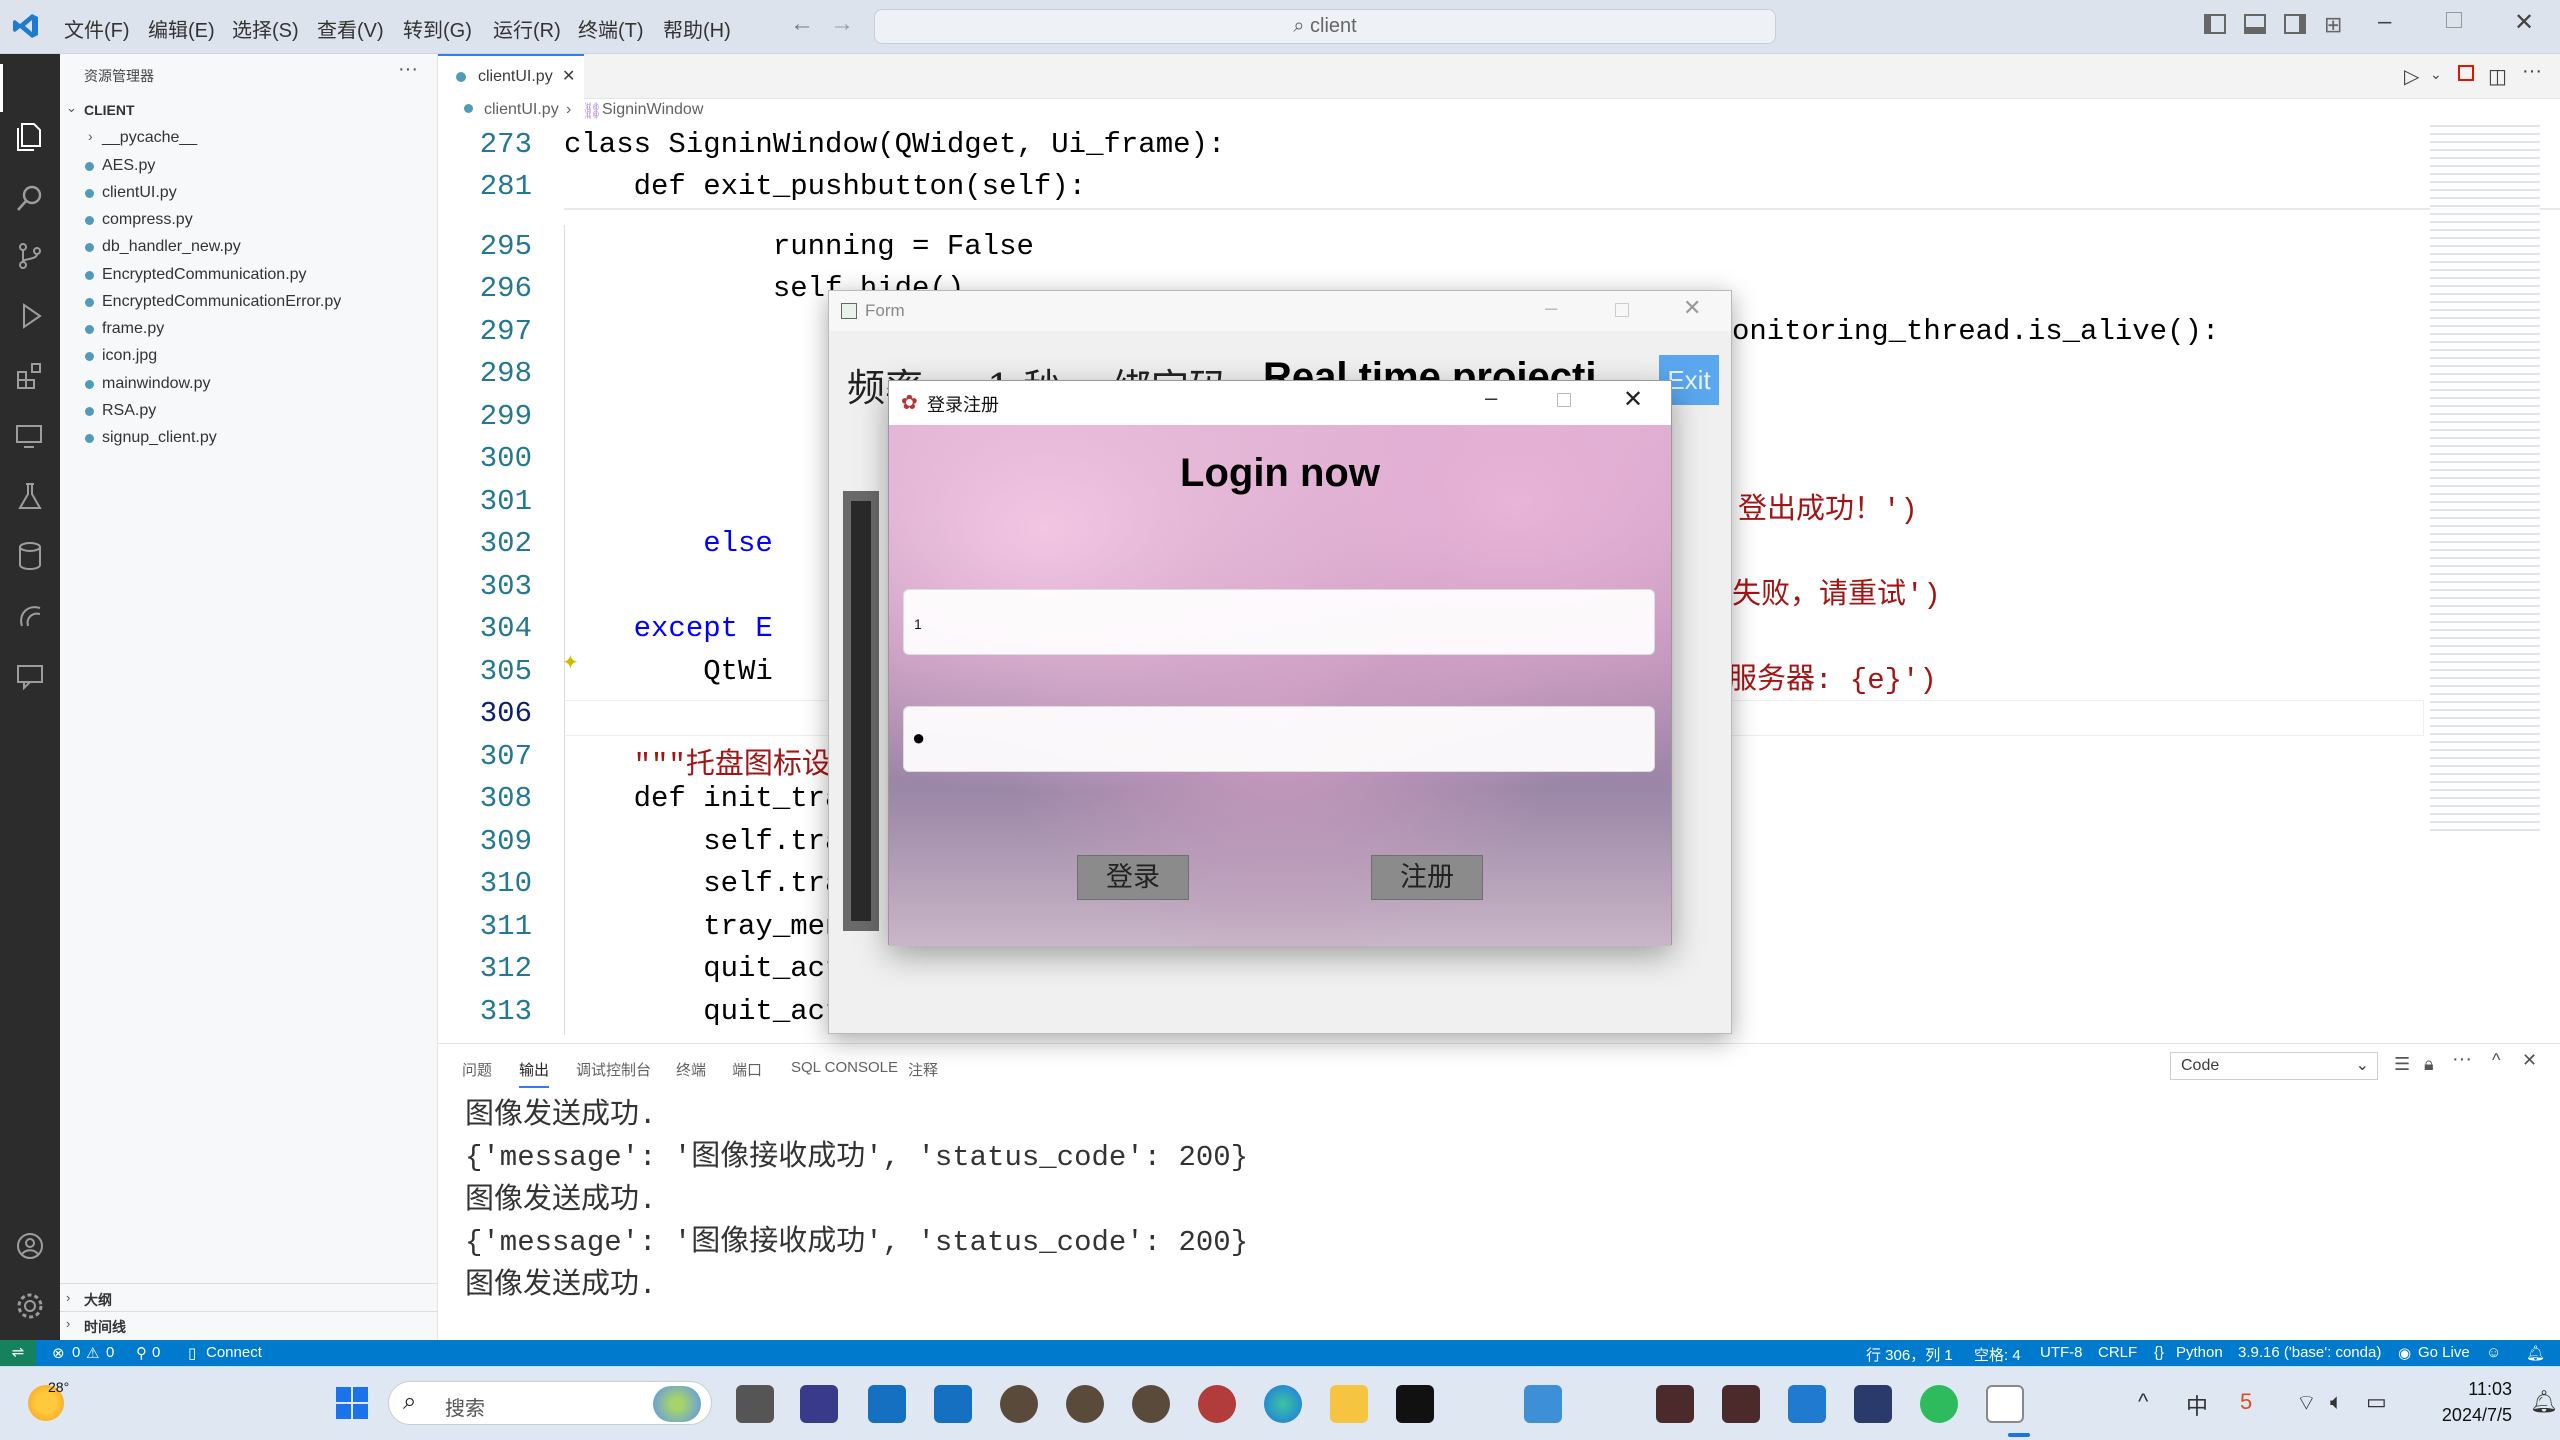  I want to click on taskbar-search: ⌕ 搜索, so click(550, 1403).